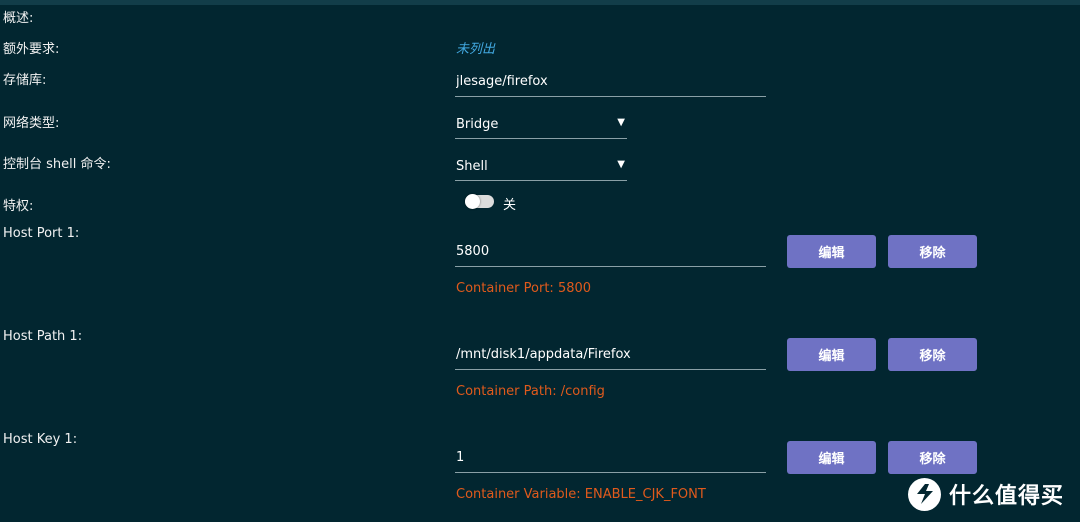  Describe the element at coordinates (18, 206) in the screenshot. I see `privileged-label: 特权:` at that location.